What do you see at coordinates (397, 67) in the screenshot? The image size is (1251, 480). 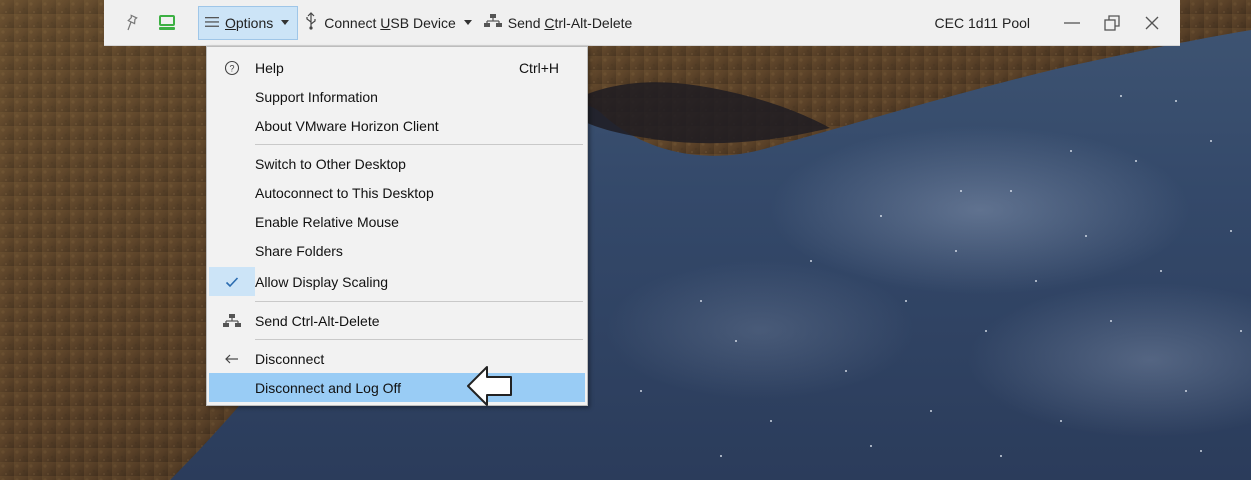 I see `menu-item-help: ? Help Ctrl+H` at bounding box center [397, 67].